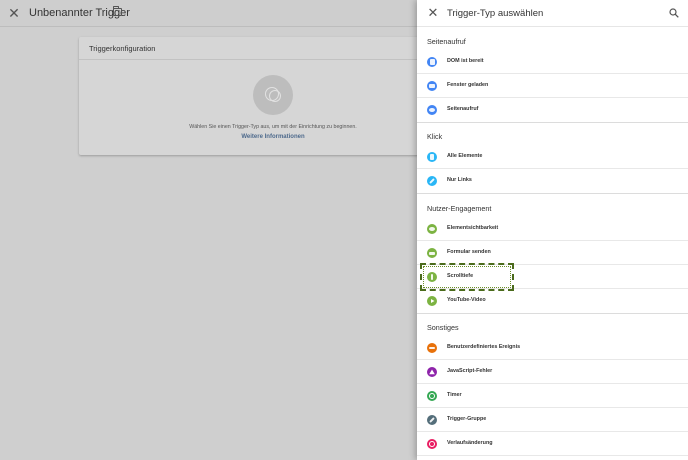 This screenshot has width=688, height=460. I want to click on trigger-type-all-elements: Alle Elemente, so click(552, 157).